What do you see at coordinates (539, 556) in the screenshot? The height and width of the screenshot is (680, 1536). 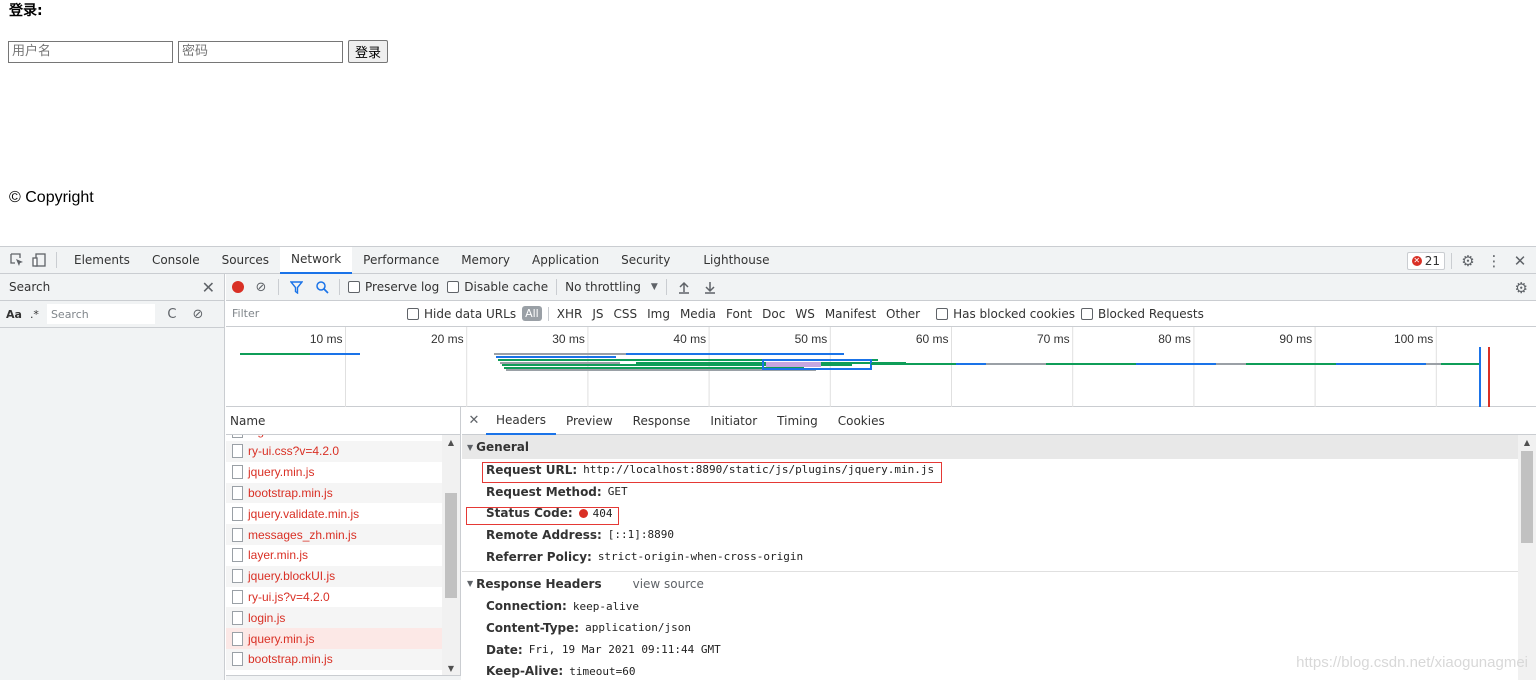 I see `header-key: Referrer Policy:` at bounding box center [539, 556].